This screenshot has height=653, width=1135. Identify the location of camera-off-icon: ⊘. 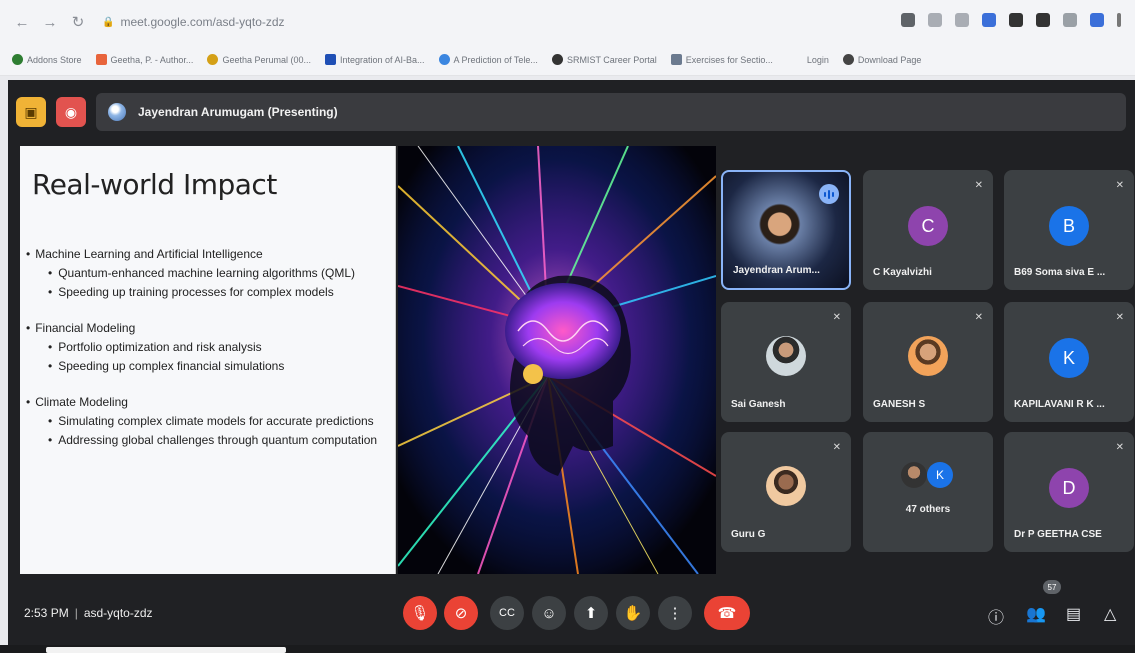
(461, 613).